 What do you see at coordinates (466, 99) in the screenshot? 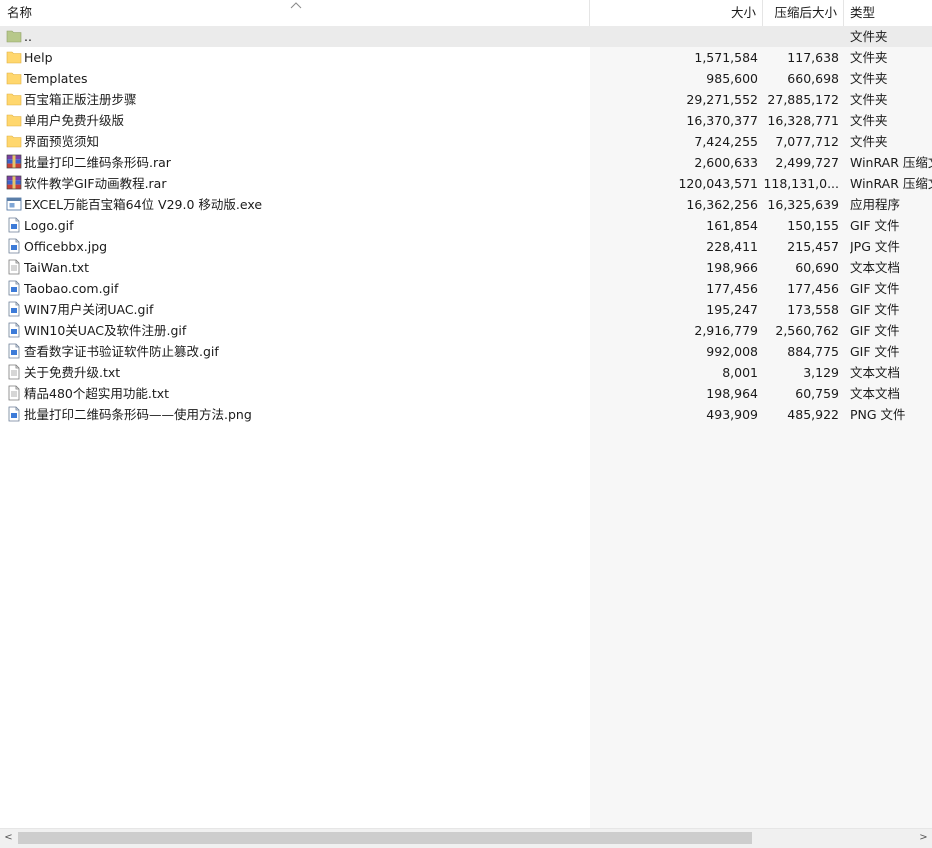
I see `file-row: 百宝箱正版注册步骤 29,271,552 27,885,172 文件夹` at bounding box center [466, 99].